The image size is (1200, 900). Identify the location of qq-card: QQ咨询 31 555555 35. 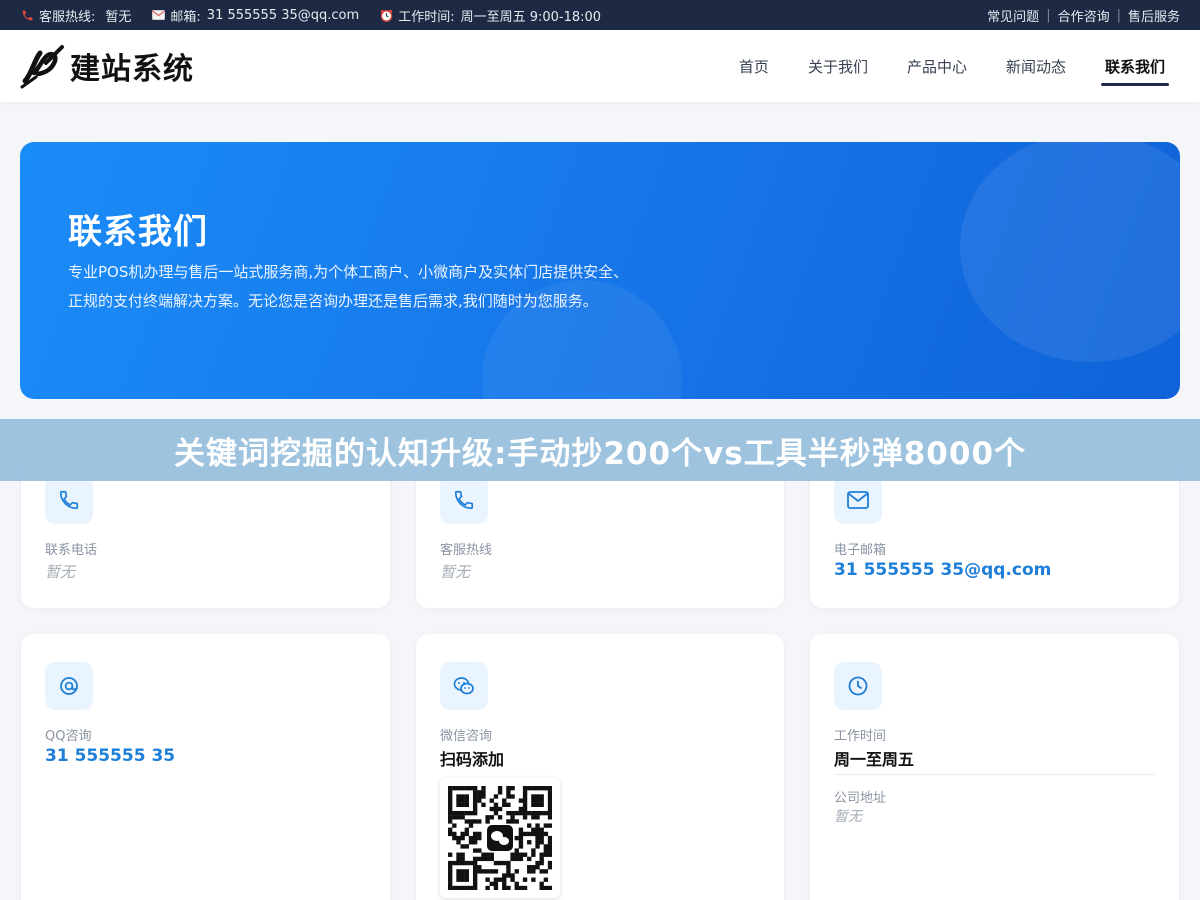
(205, 767).